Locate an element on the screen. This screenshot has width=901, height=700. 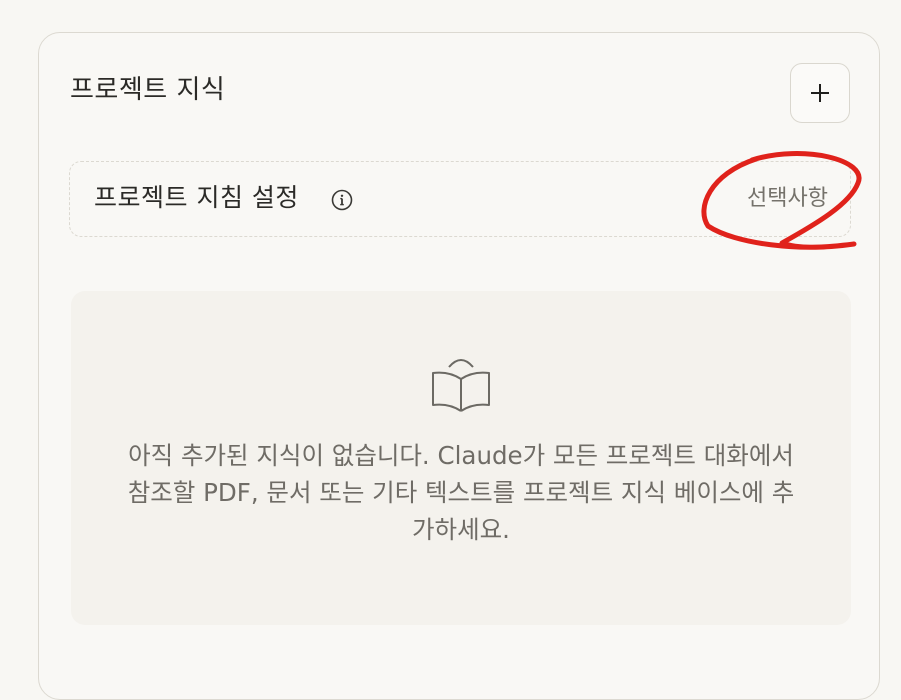
info-icon is located at coordinates (342, 200).